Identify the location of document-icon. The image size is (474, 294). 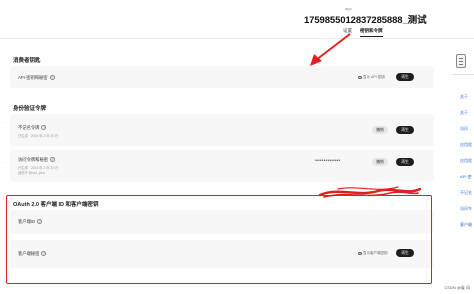
(461, 61).